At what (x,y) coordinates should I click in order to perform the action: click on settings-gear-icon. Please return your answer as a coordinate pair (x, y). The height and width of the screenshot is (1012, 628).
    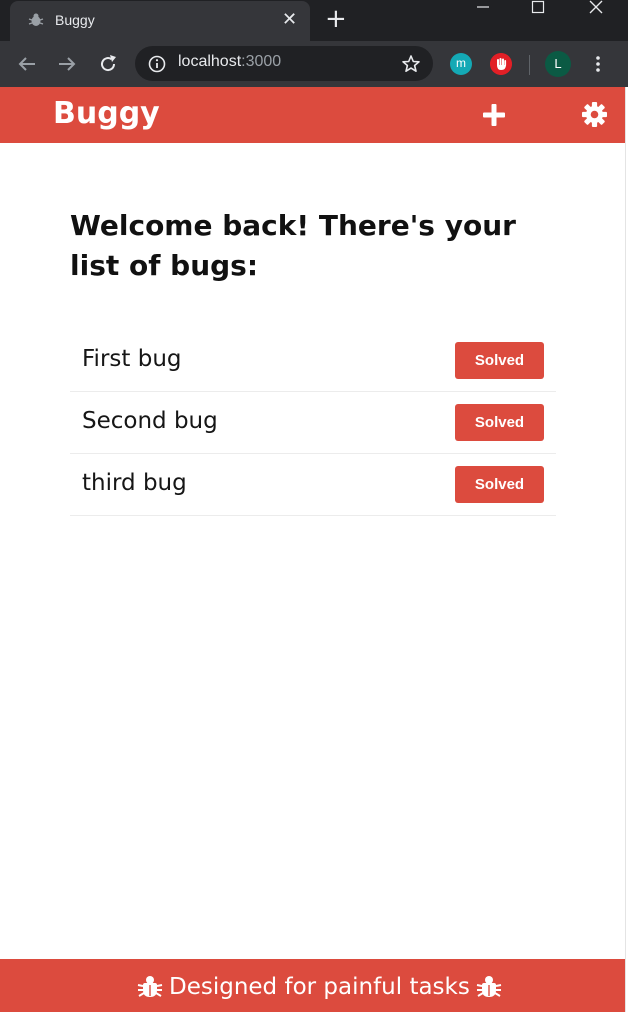
    Looking at the image, I should click on (594, 114).